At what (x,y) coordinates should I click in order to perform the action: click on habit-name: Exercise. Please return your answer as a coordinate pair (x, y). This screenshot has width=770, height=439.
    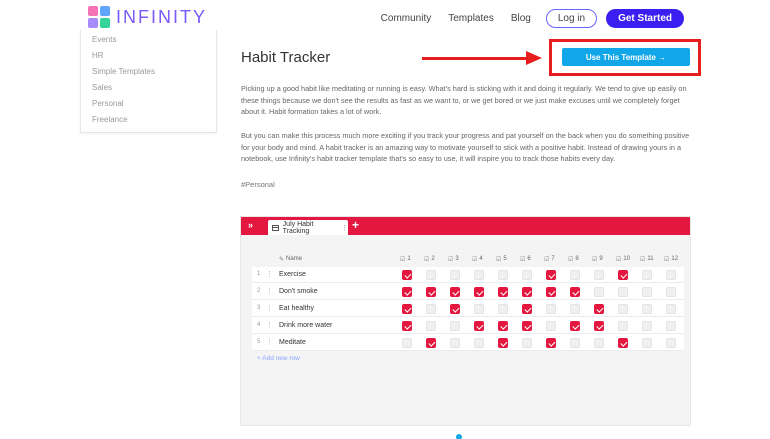
    Looking at the image, I should click on (292, 274).